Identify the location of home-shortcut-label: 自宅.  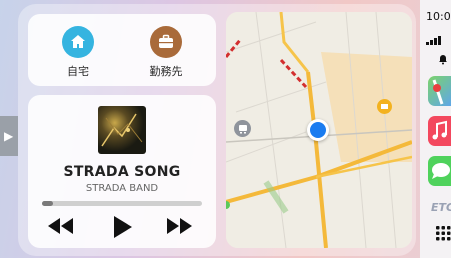
(78, 71).